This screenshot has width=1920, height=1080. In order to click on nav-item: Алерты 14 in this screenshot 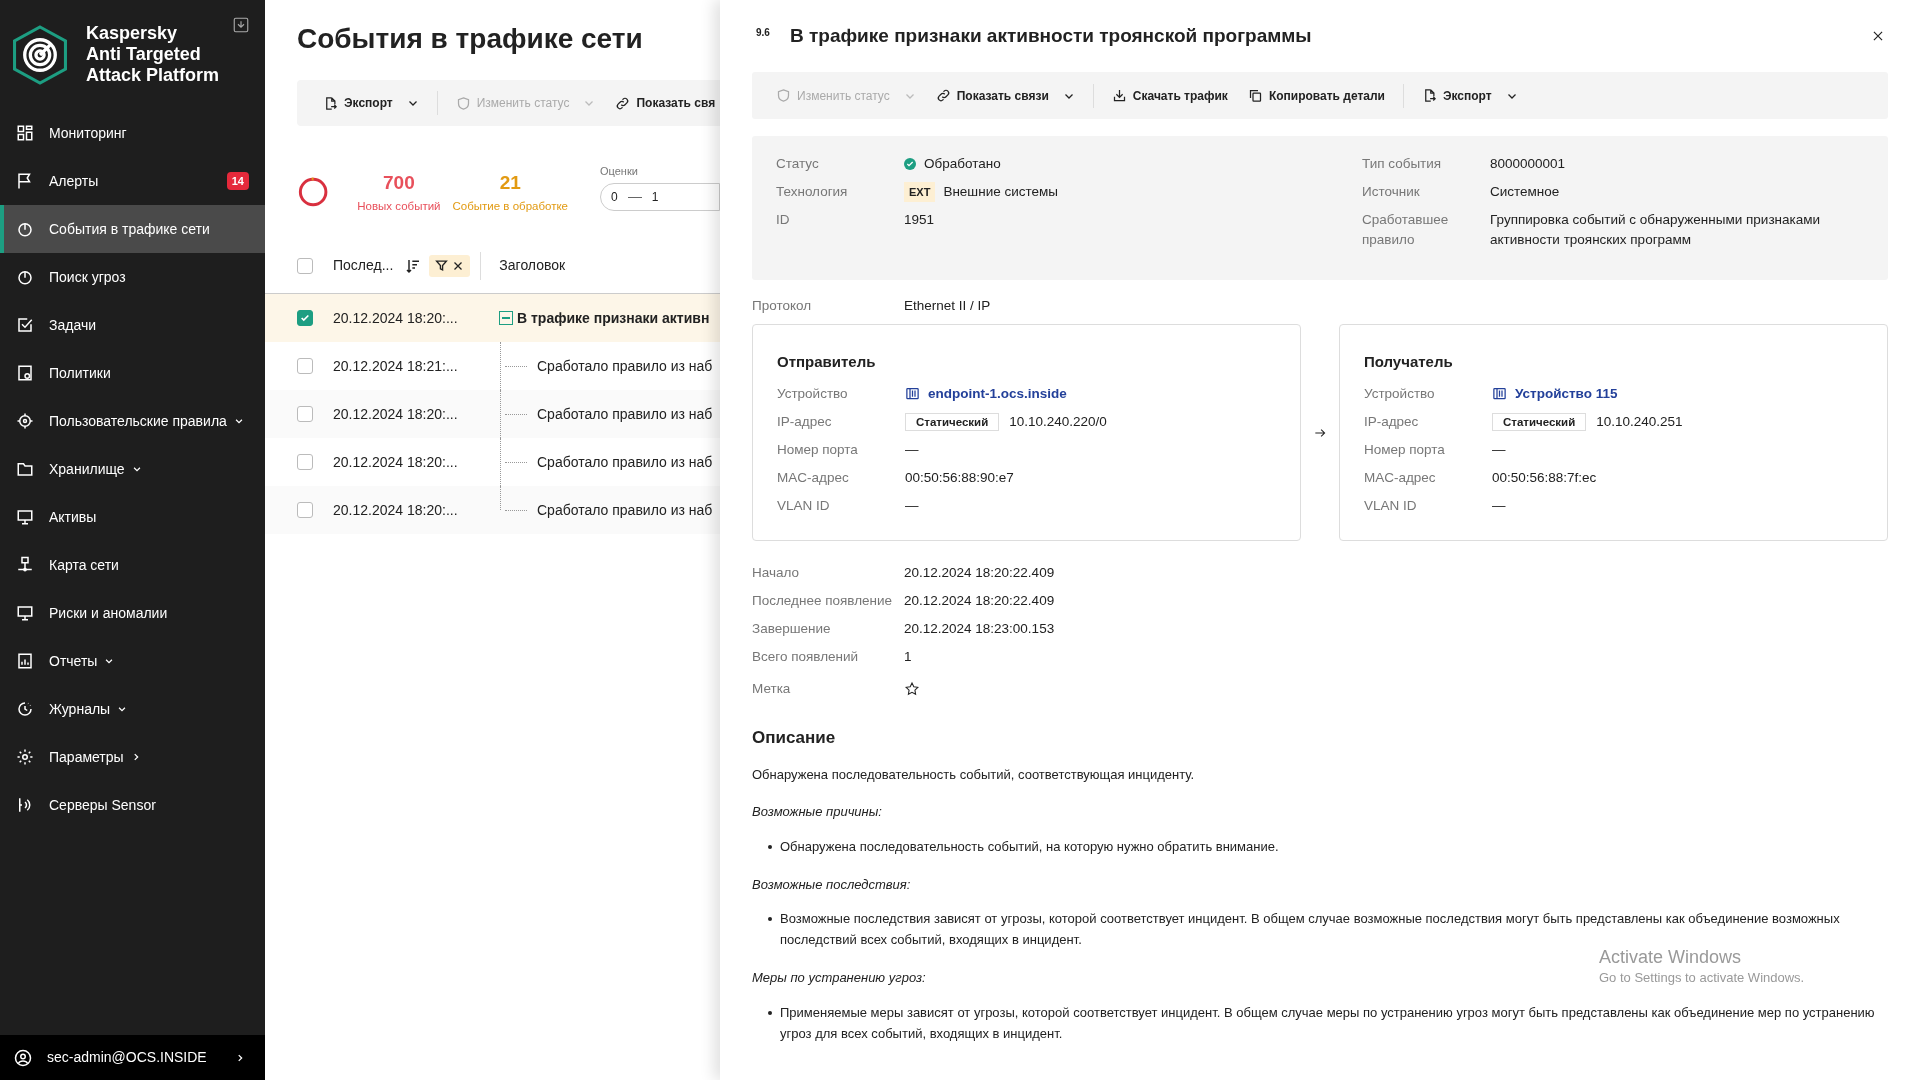, I will do `click(132, 181)`.